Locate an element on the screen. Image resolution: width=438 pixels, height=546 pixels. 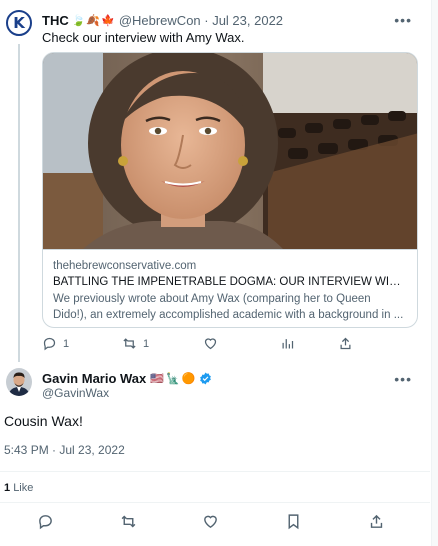
bookmark-button is located at coordinates (293, 521).